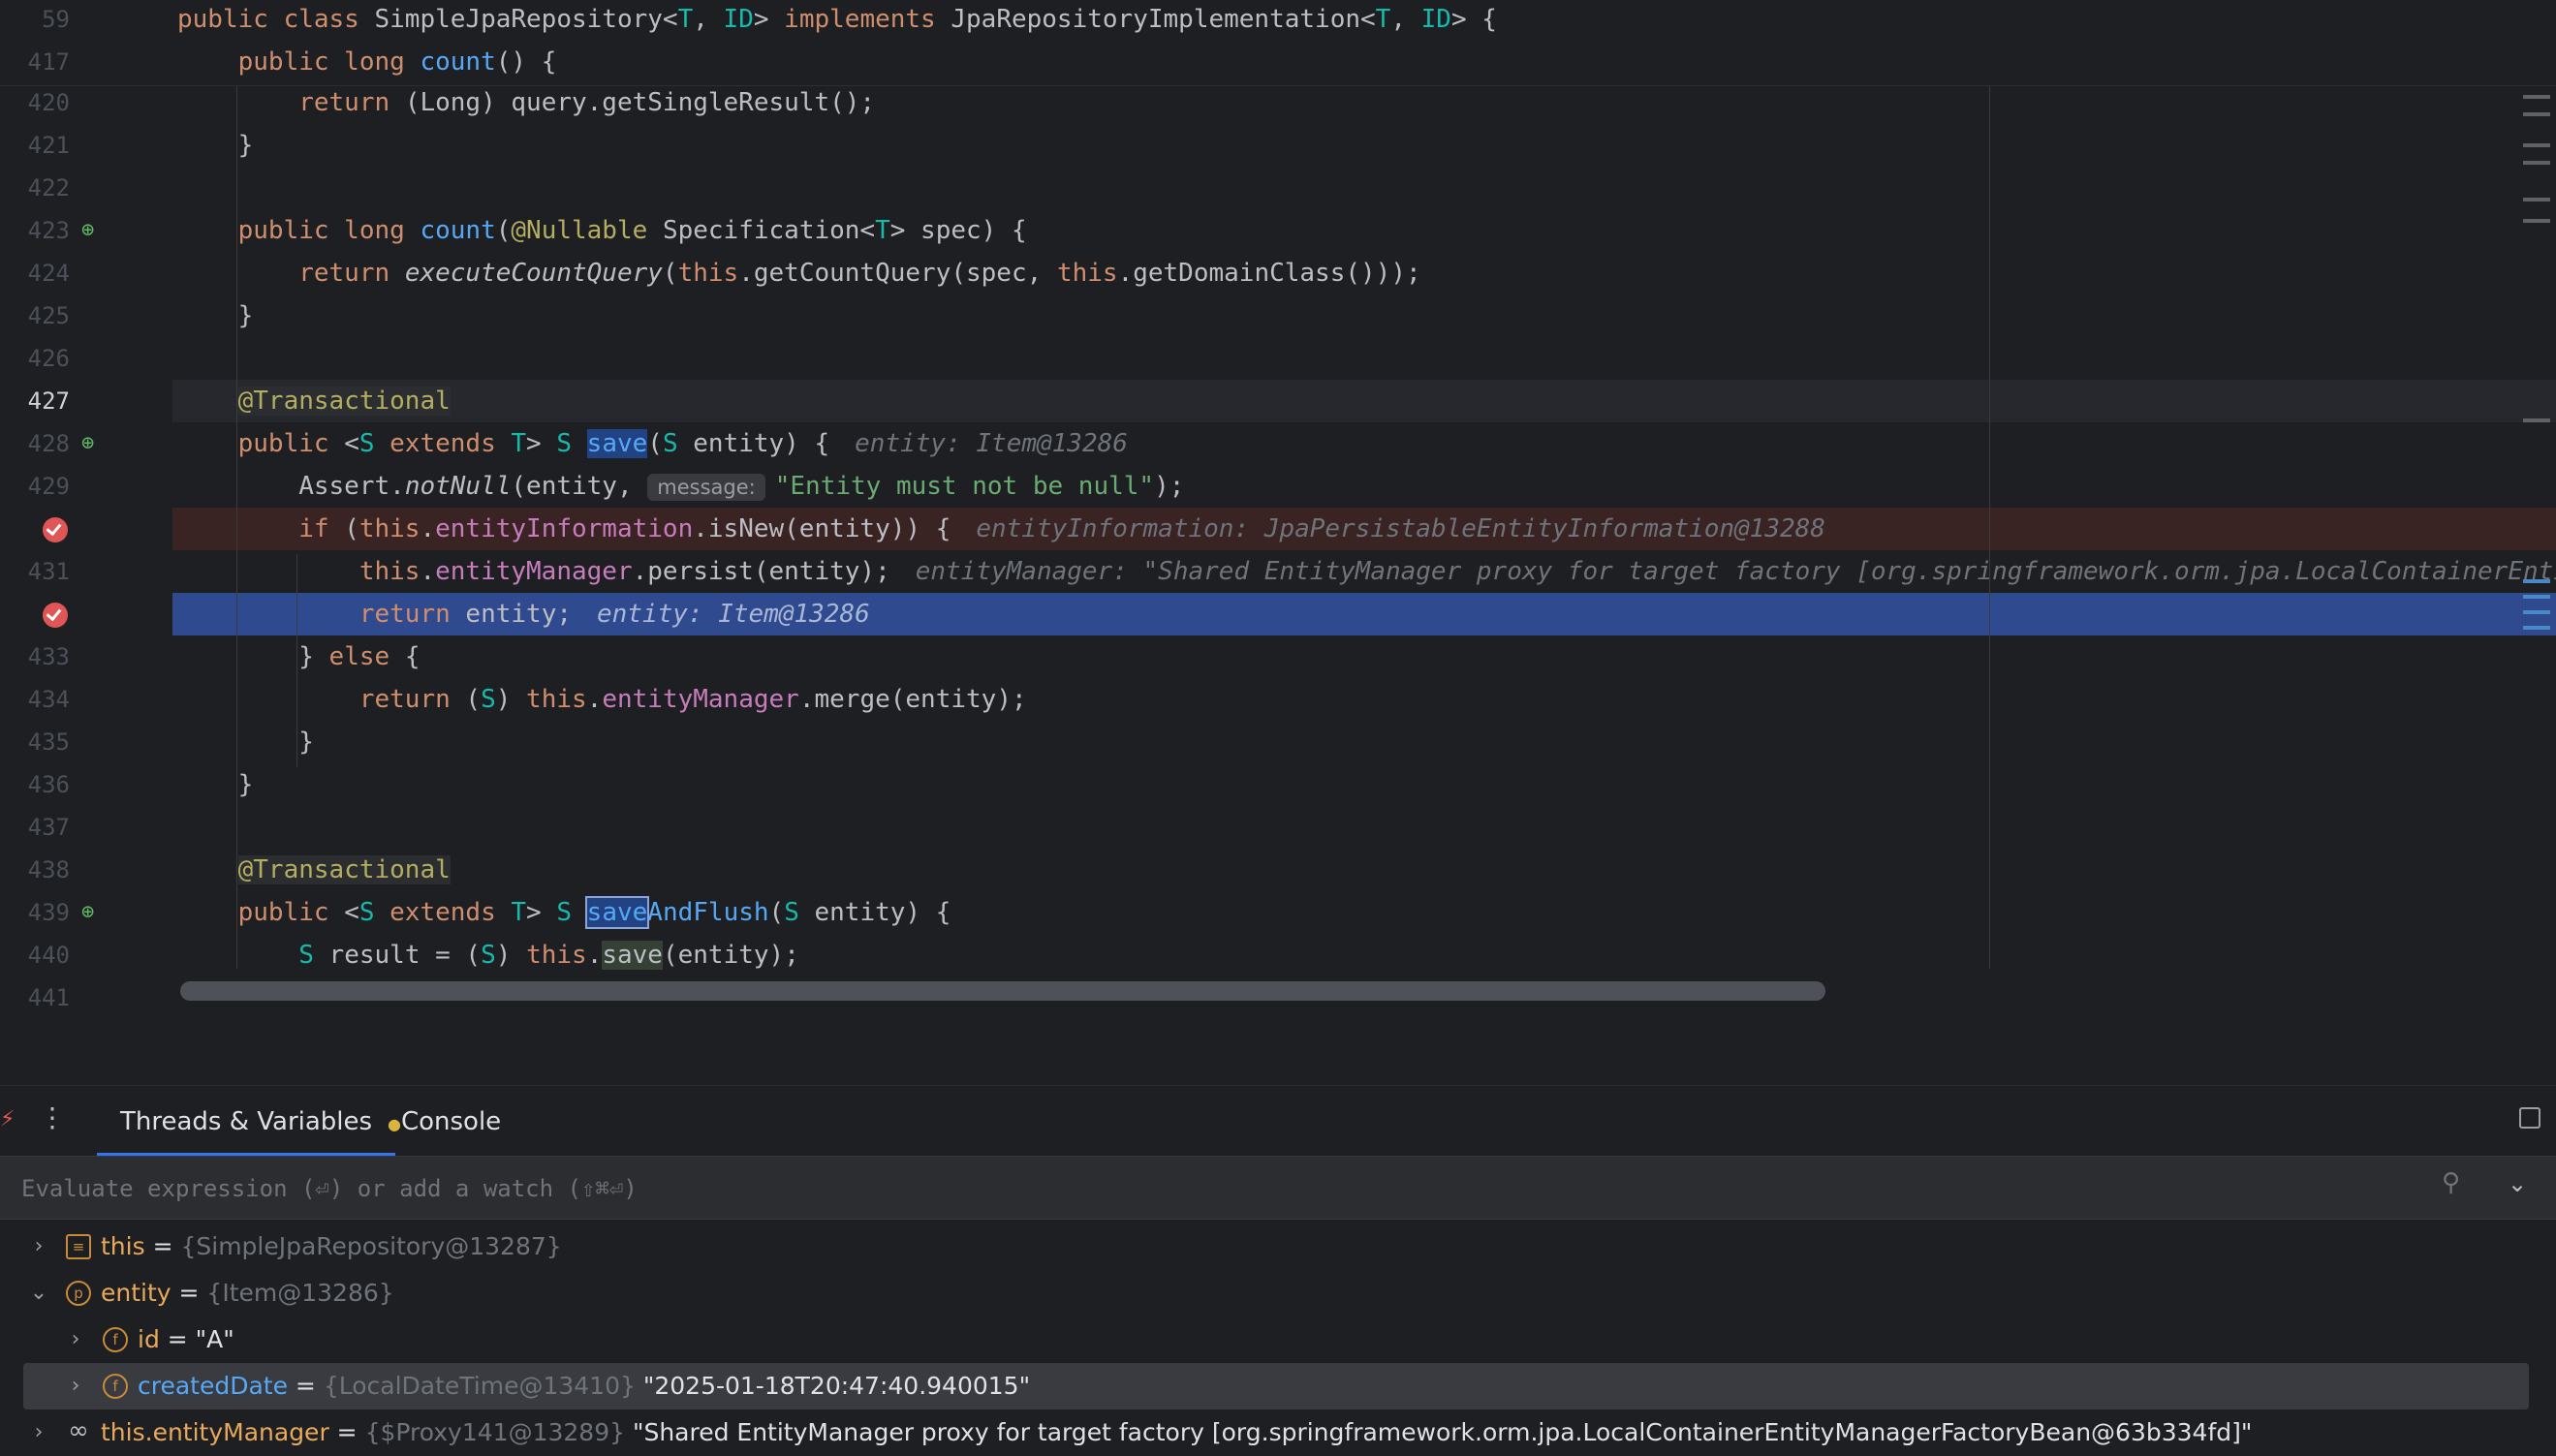  Describe the element at coordinates (35, 62) in the screenshot. I see `line-number: 417` at that location.